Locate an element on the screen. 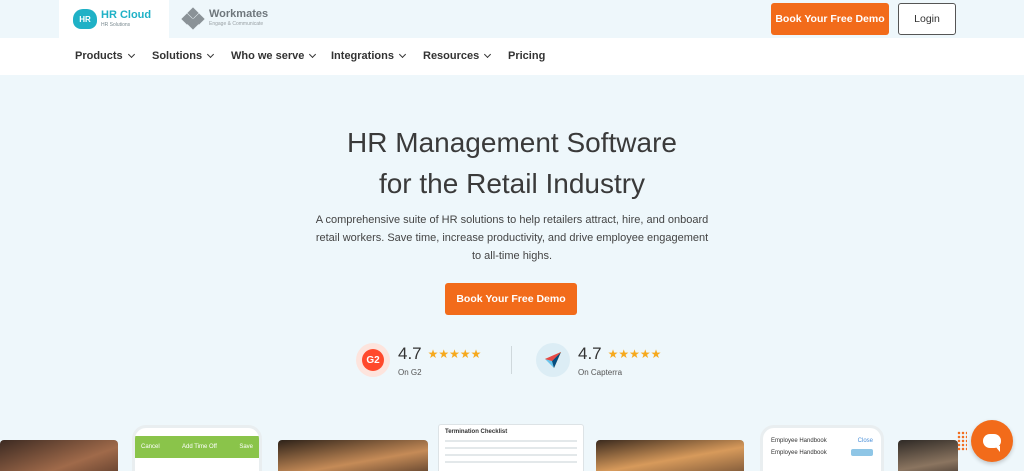  workmates-logo: Workmates Engage & Communicate is located at coordinates (225, 18).